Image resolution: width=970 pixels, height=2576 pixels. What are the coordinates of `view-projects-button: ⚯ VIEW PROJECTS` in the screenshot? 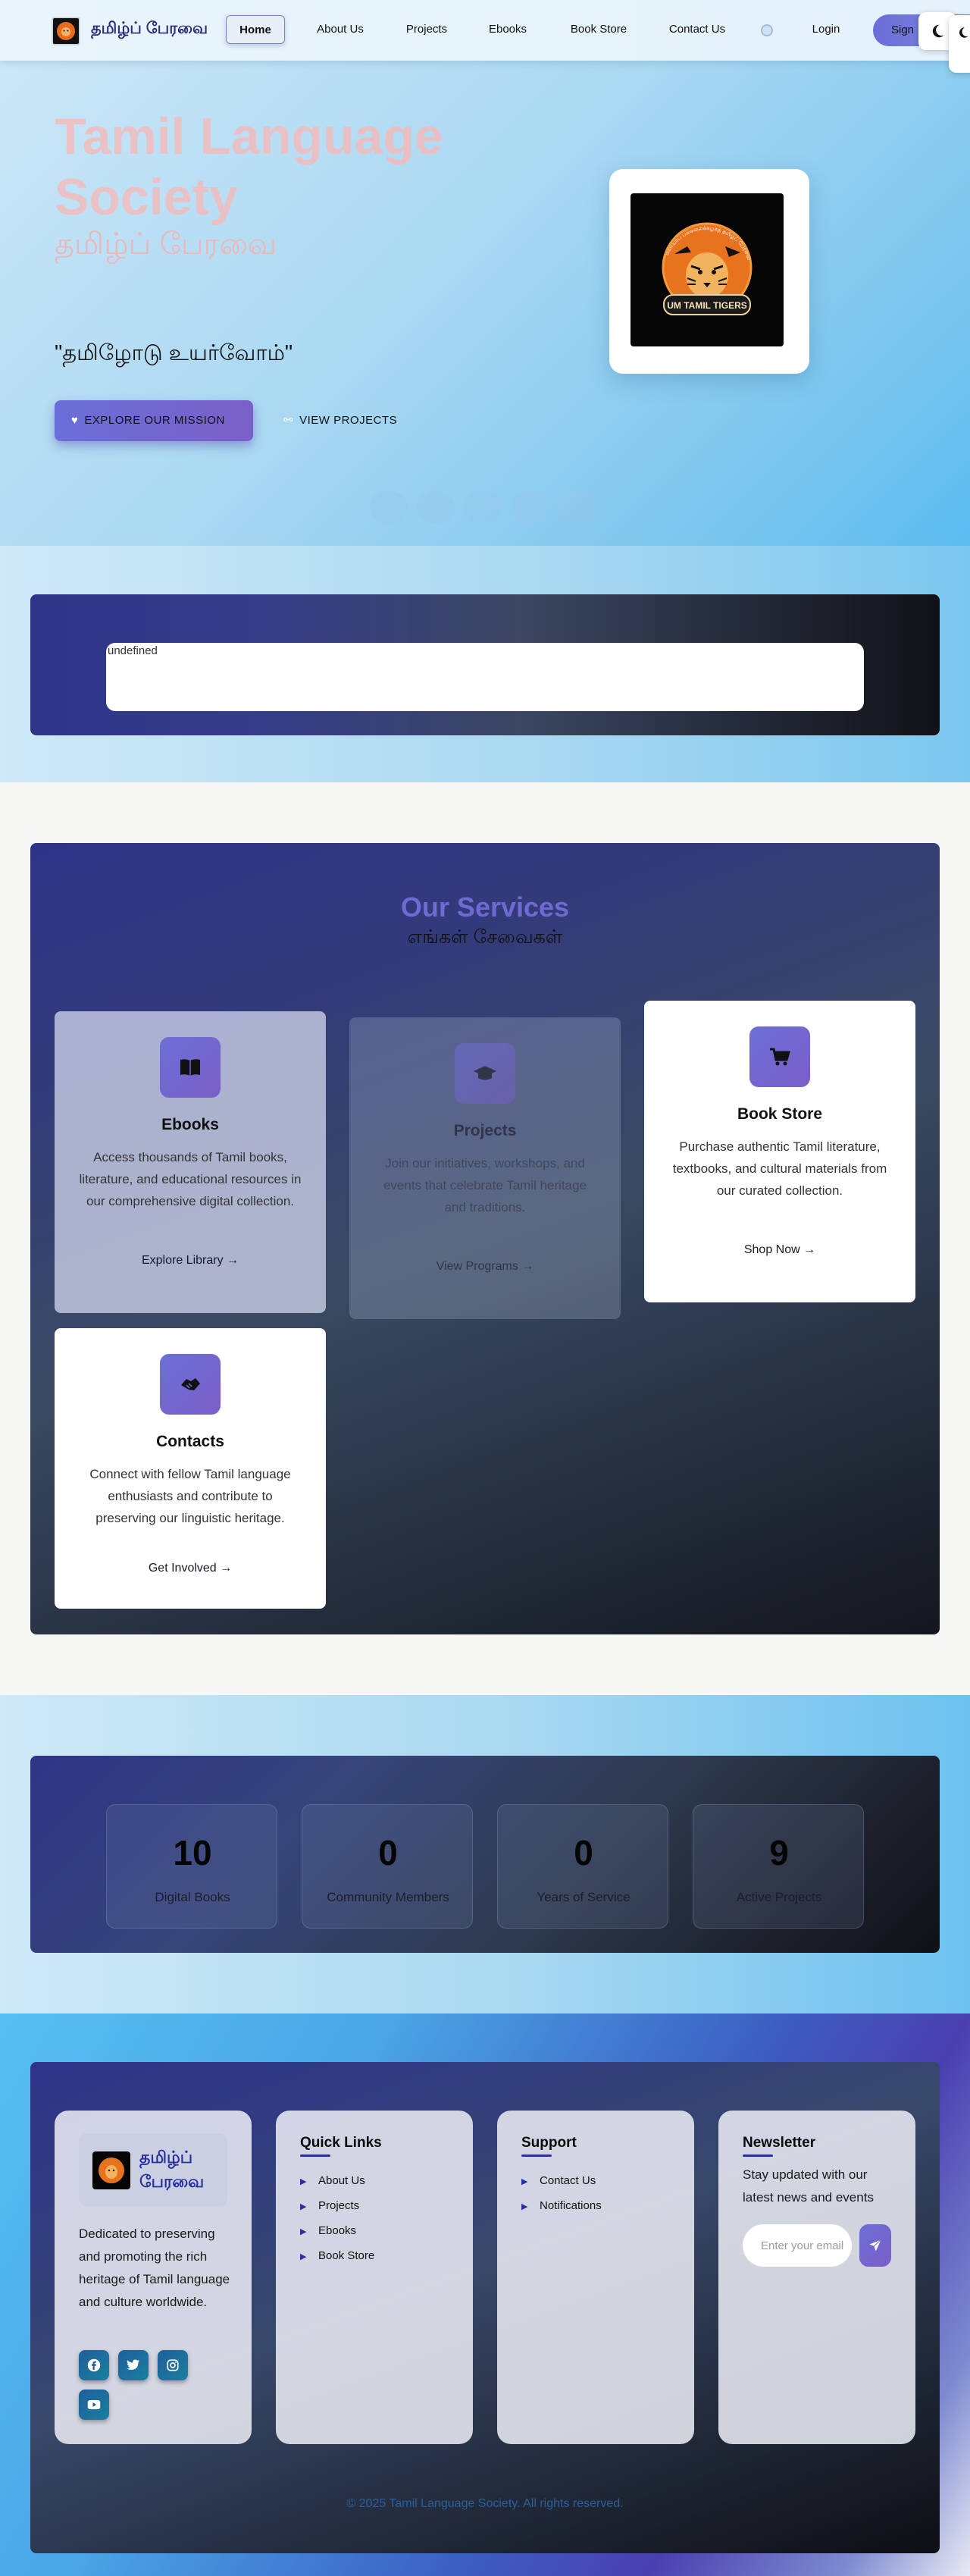 It's located at (338, 421).